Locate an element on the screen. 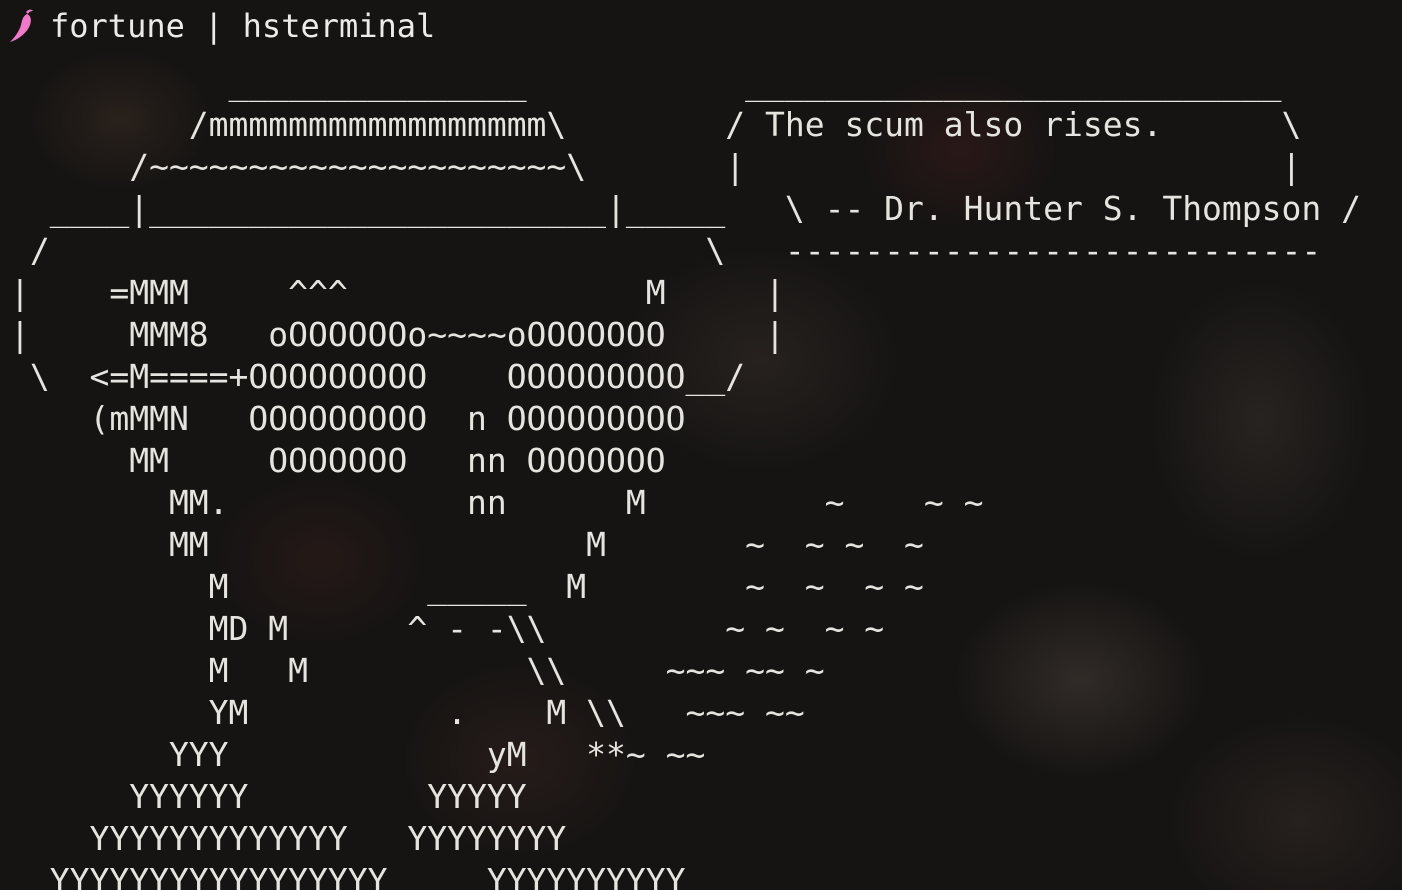 The height and width of the screenshot is (890, 1402). output-line: MM. nn M ~ ~ ~ is located at coordinates (497, 502).